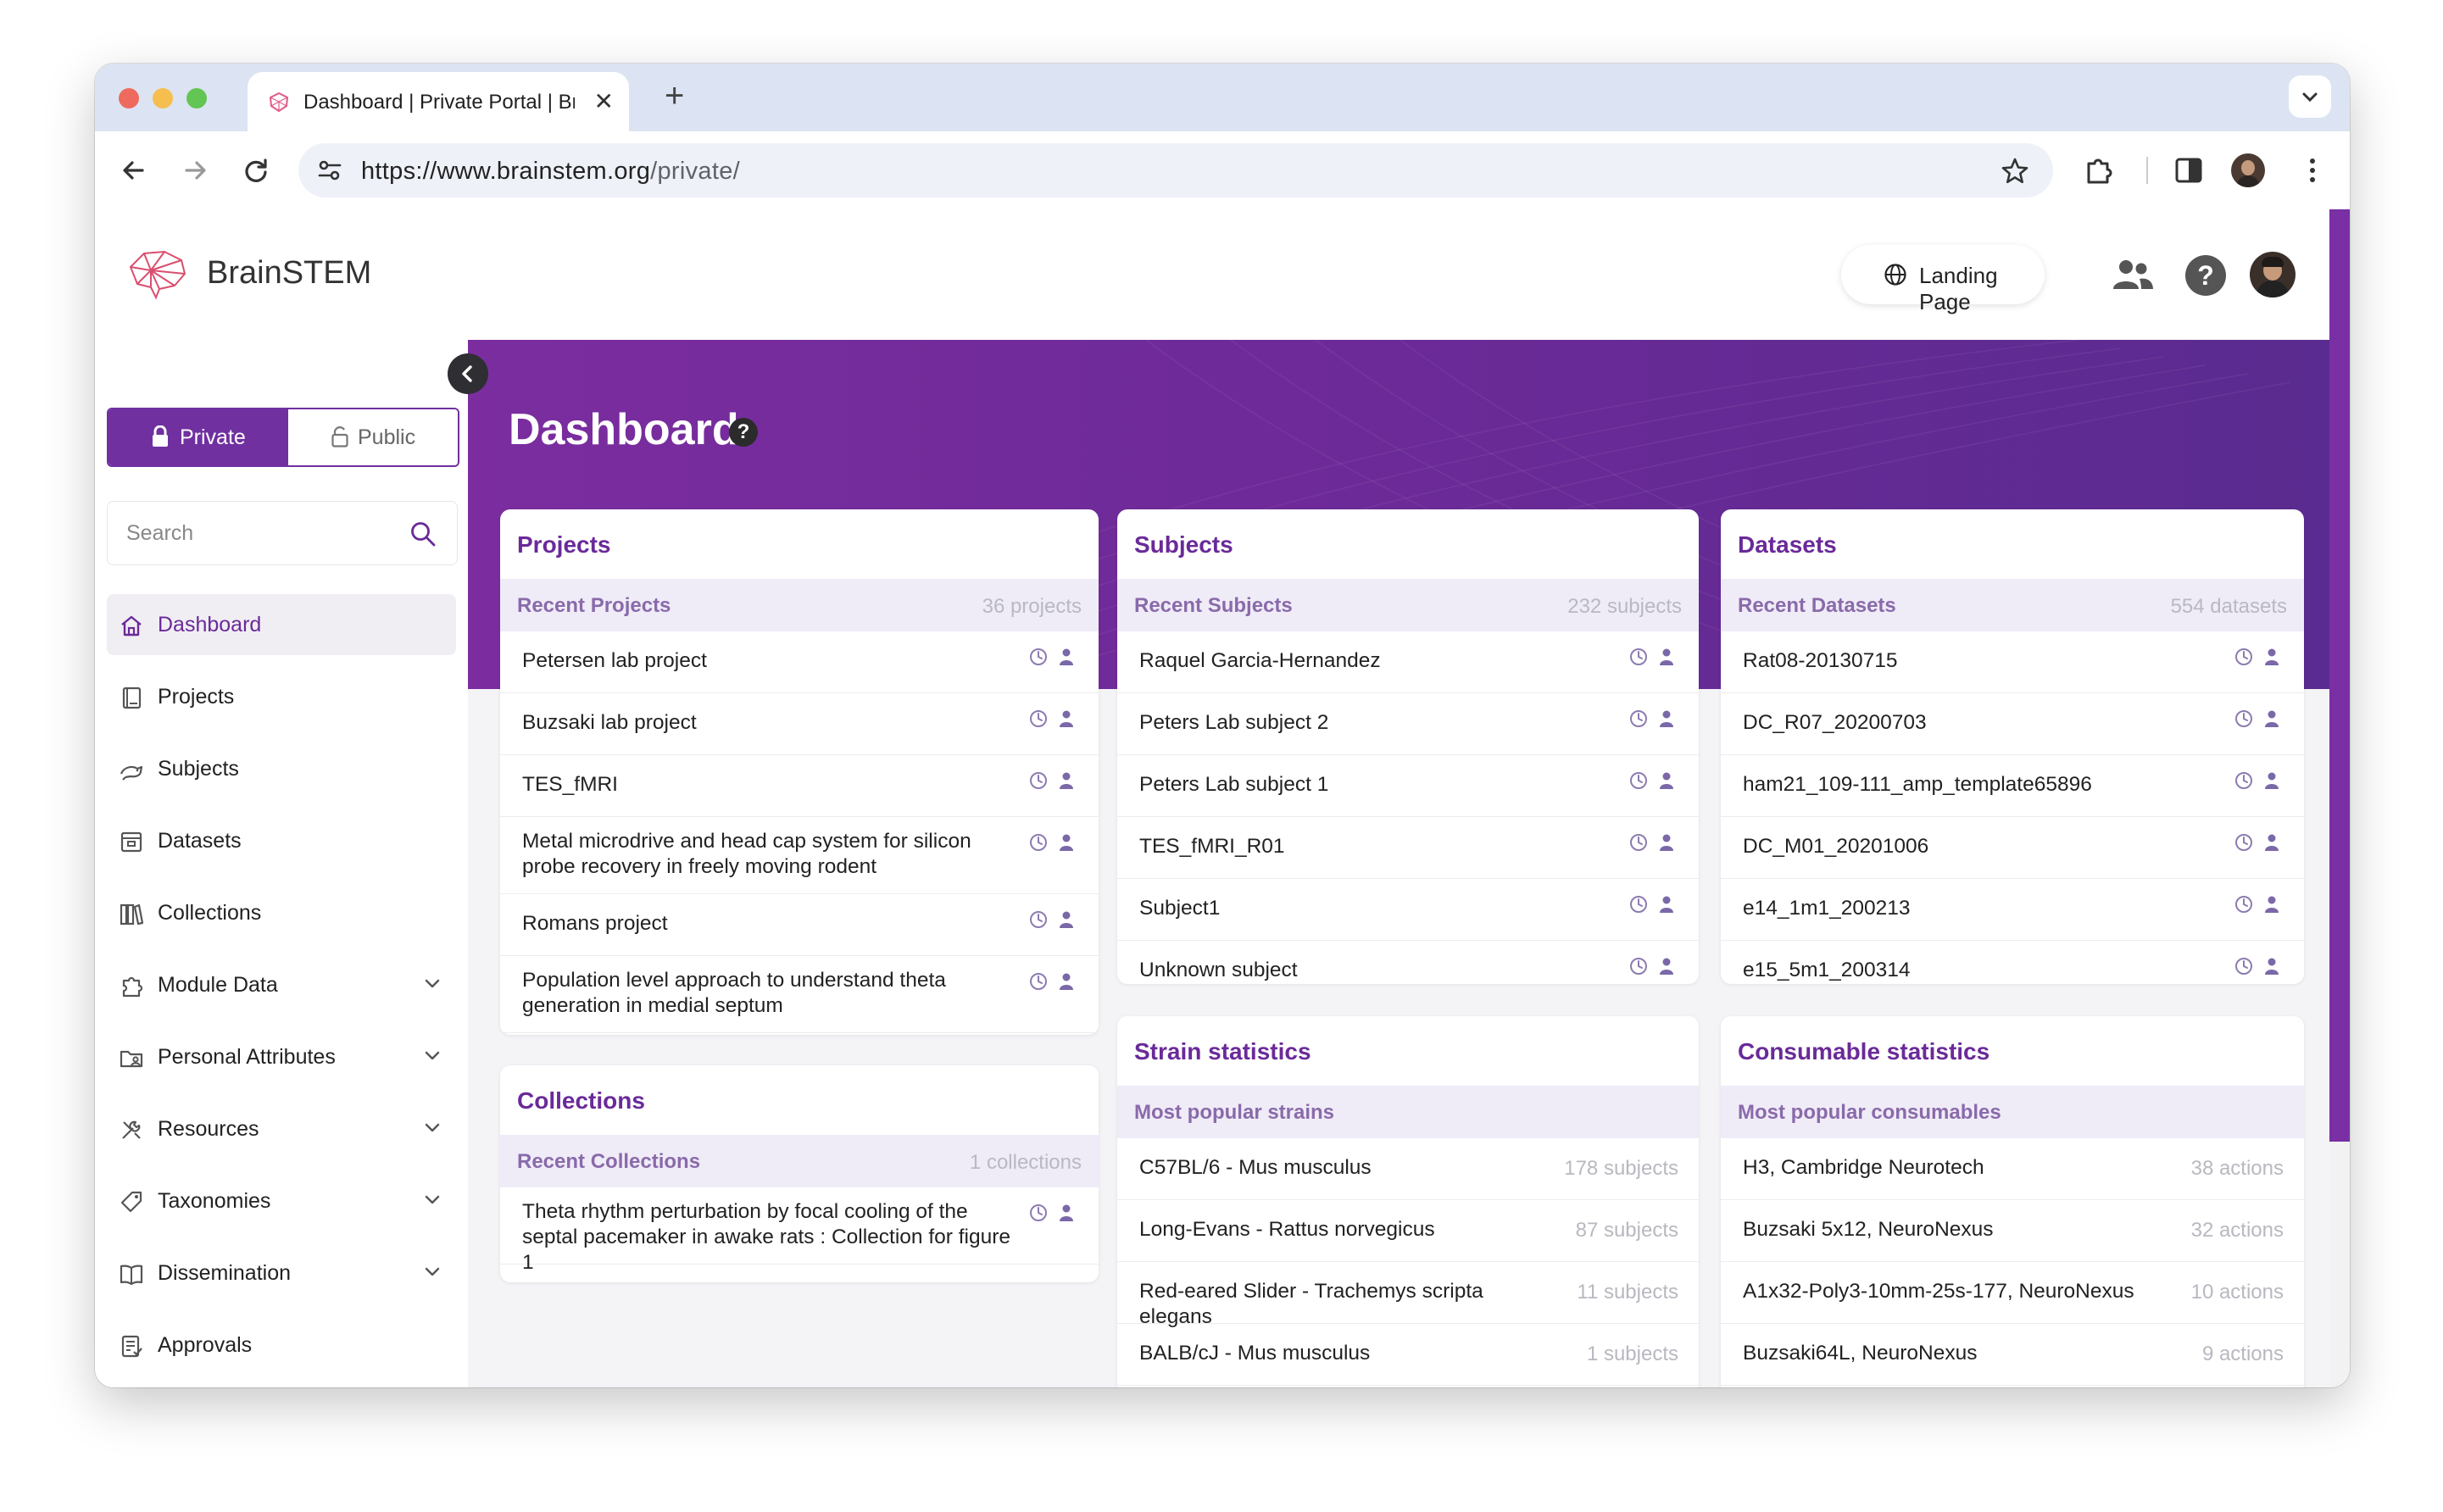  Describe the element at coordinates (2310, 97) in the screenshot. I see `tab-search-button` at that location.